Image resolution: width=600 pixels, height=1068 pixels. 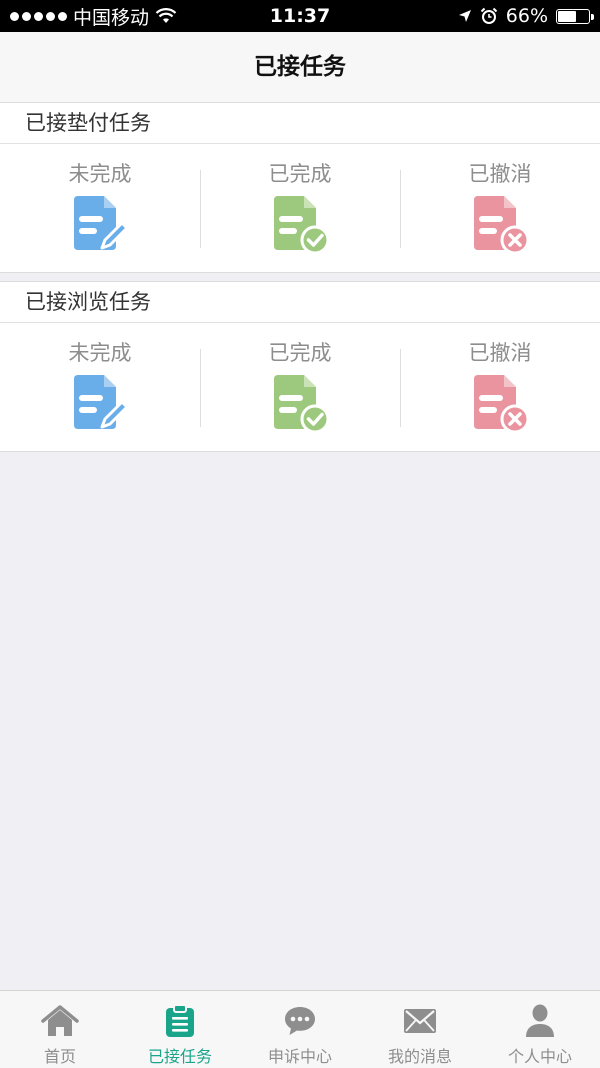 What do you see at coordinates (526, 16) in the screenshot?
I see `battery-percent: 66%` at bounding box center [526, 16].